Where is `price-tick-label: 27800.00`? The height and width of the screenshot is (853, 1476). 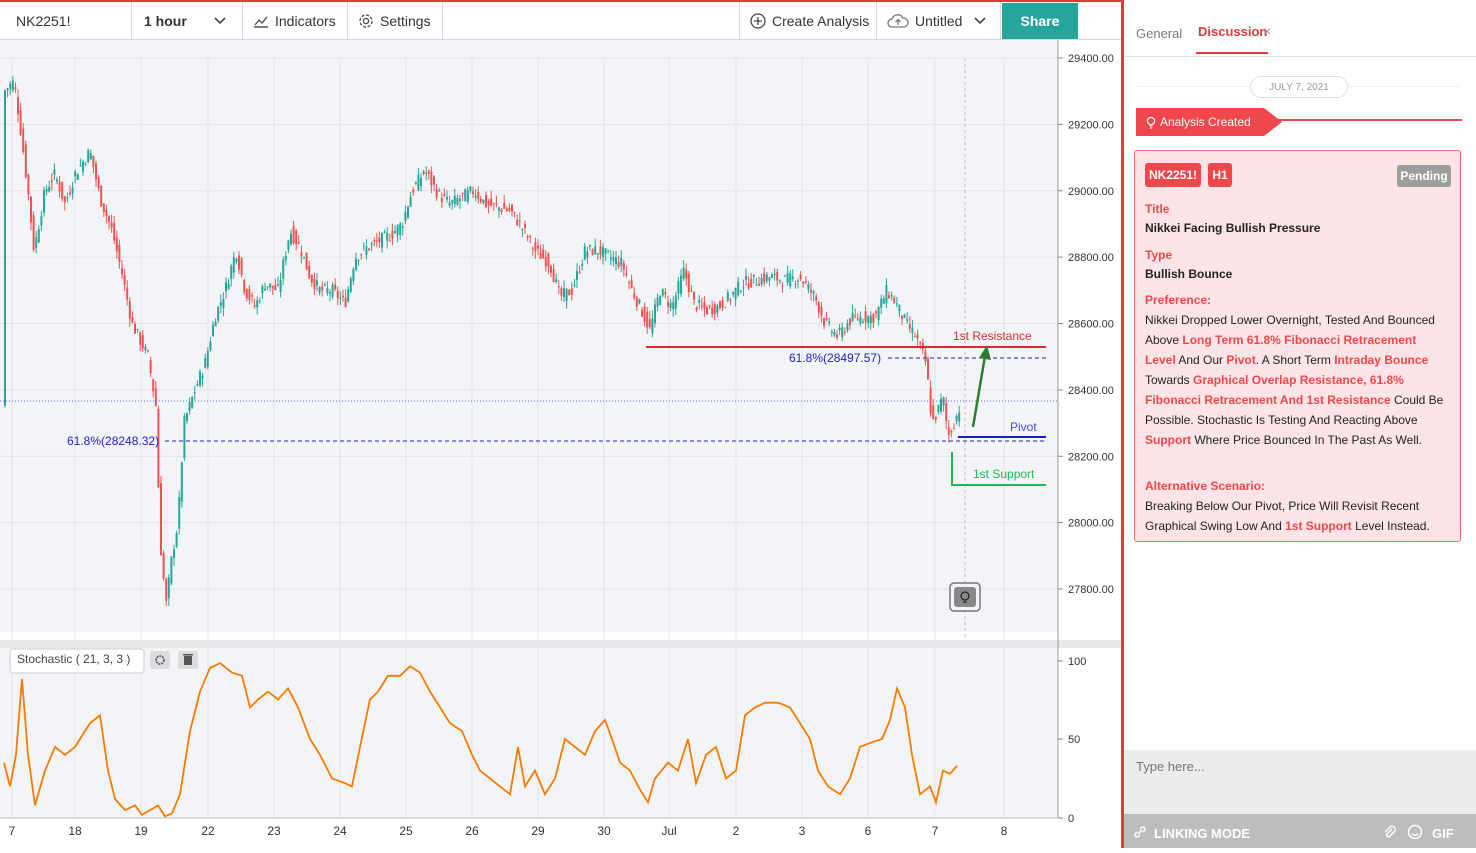
price-tick-label: 27800.00 is located at coordinates (1091, 590).